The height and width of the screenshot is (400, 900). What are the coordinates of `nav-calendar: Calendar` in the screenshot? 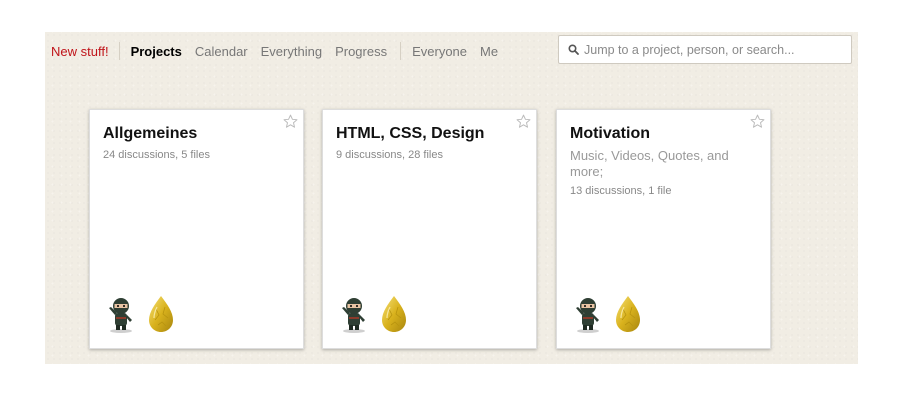 It's located at (221, 51).